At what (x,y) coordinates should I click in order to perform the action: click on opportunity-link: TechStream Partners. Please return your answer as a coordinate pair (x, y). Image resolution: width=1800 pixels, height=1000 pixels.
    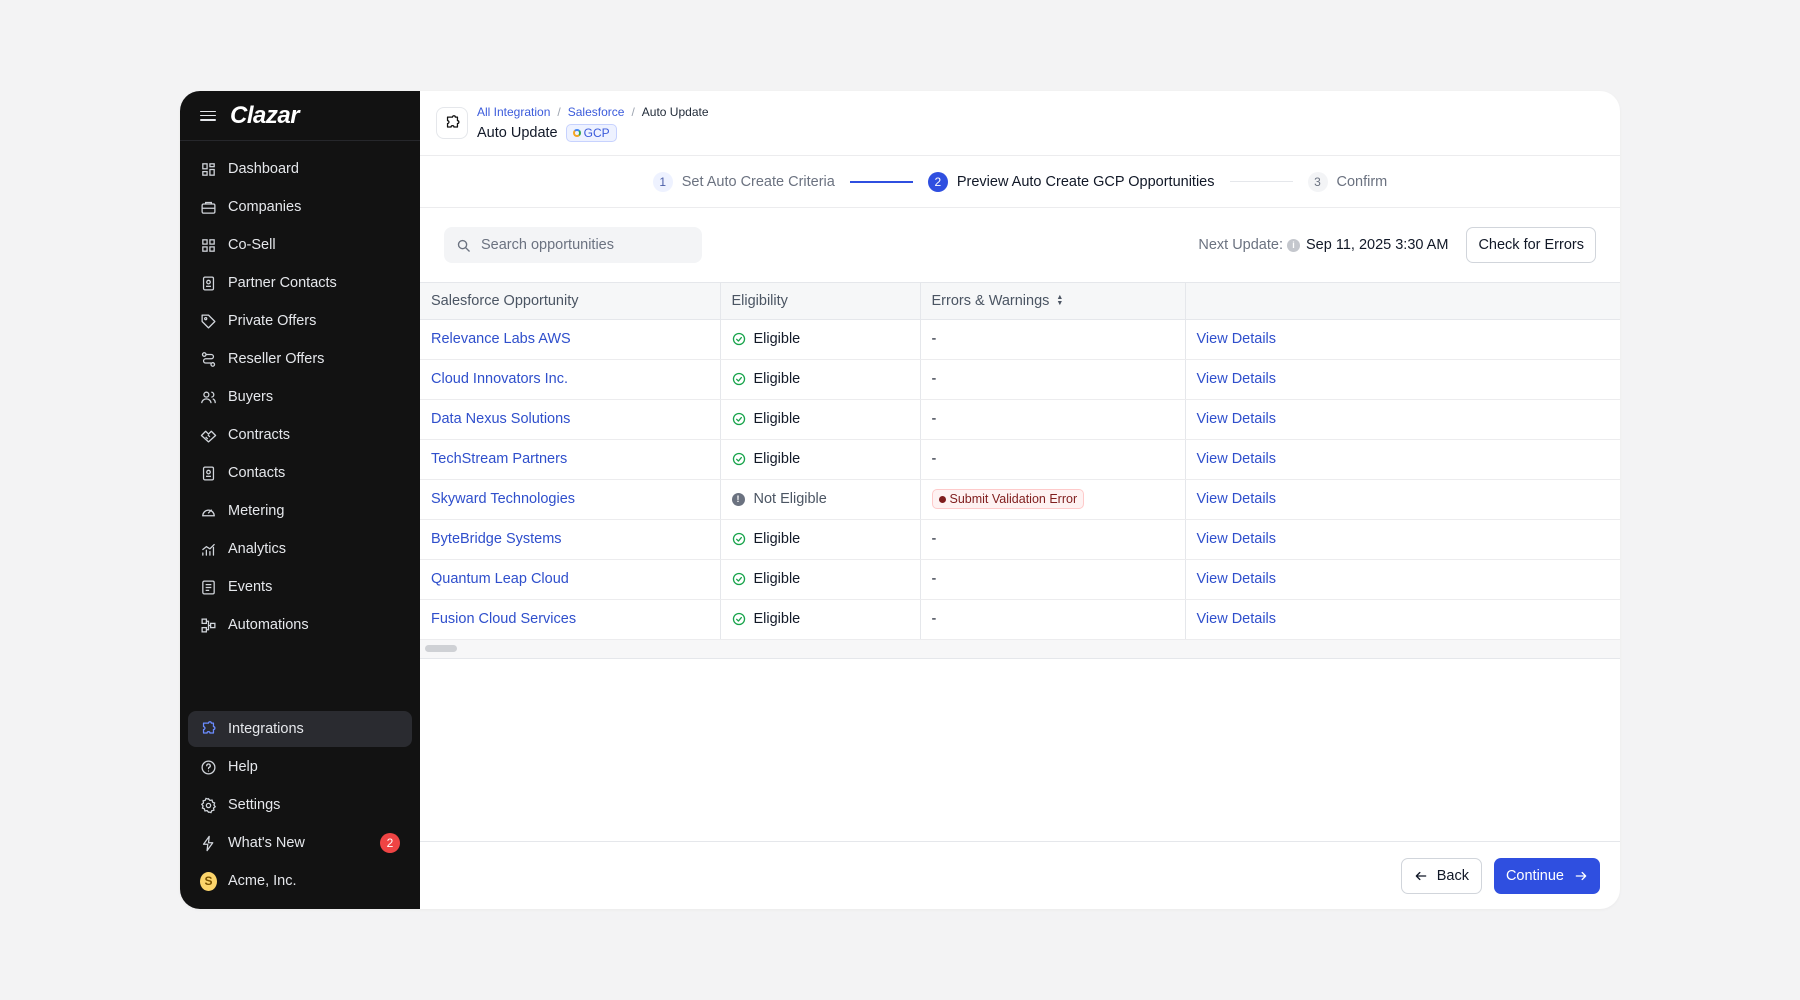
    Looking at the image, I should click on (499, 459).